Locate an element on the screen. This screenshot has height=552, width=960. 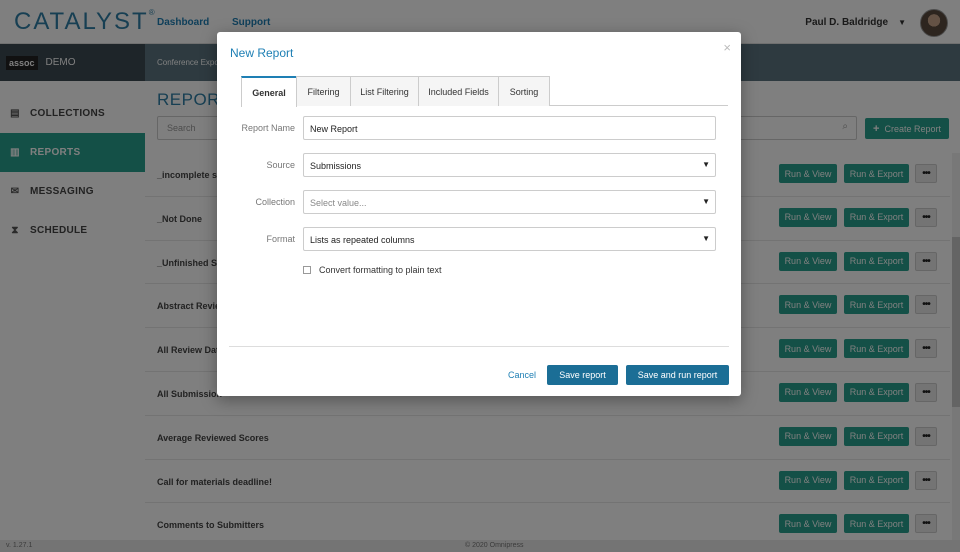
tab-included-fields: Included Fields is located at coordinates (458, 91).